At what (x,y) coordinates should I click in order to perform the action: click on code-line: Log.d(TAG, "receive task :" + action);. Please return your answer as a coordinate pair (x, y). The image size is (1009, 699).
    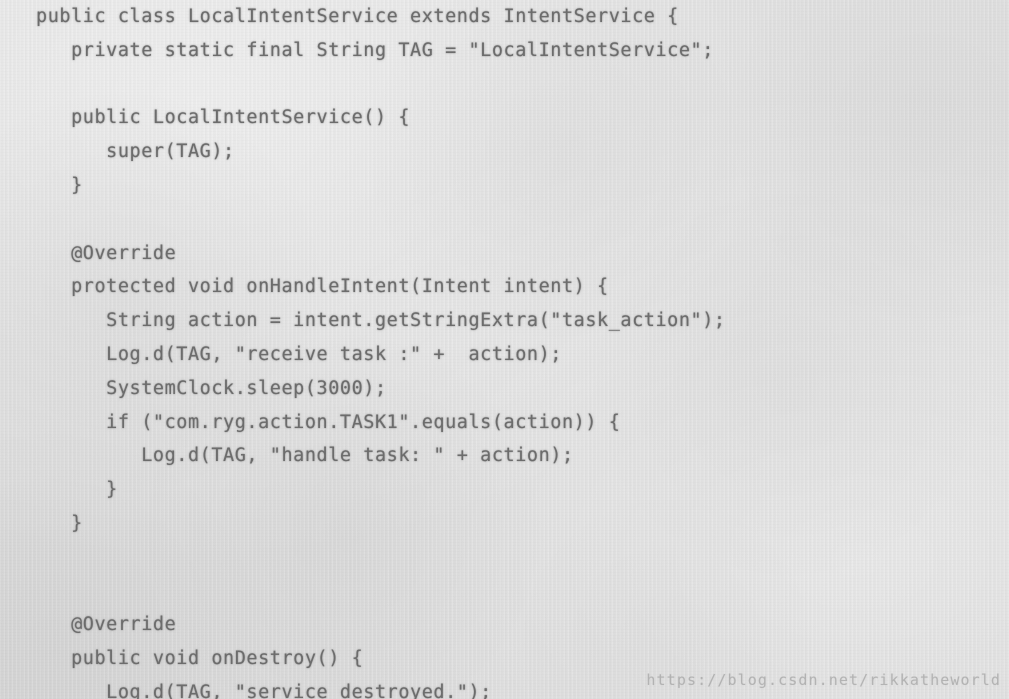
    Looking at the image, I should click on (299, 354).